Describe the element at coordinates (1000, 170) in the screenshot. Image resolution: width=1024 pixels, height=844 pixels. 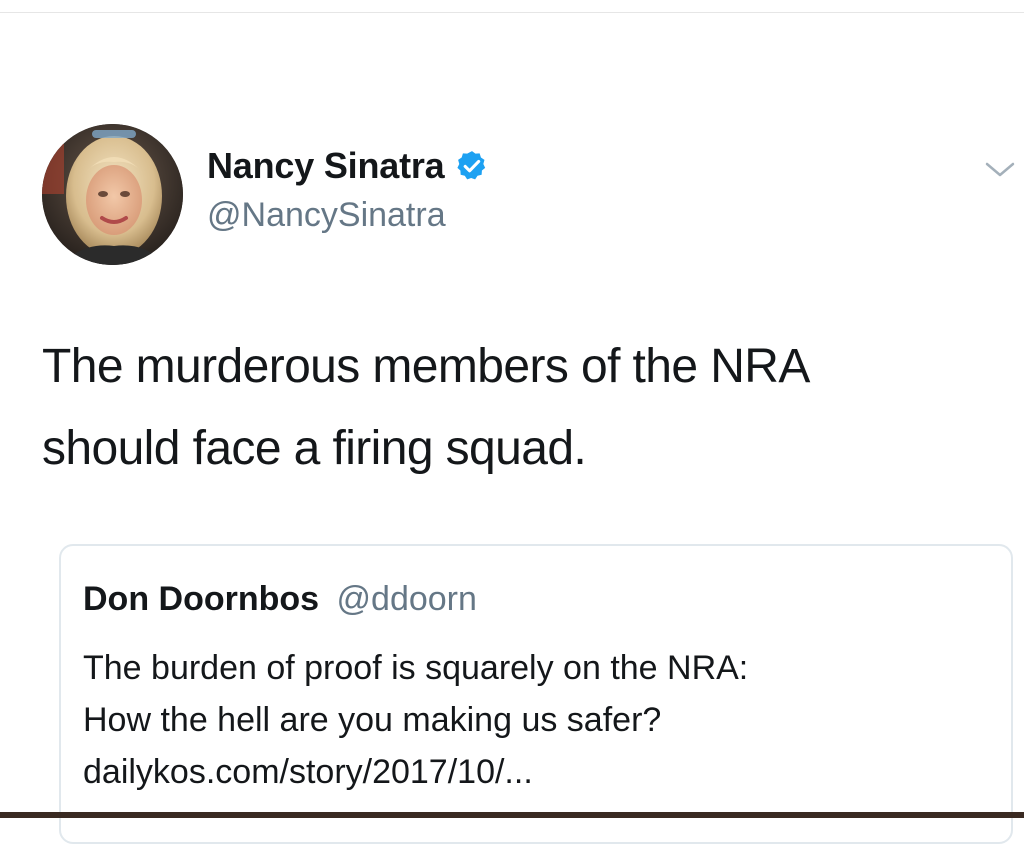
I see `chevron-down-icon` at that location.